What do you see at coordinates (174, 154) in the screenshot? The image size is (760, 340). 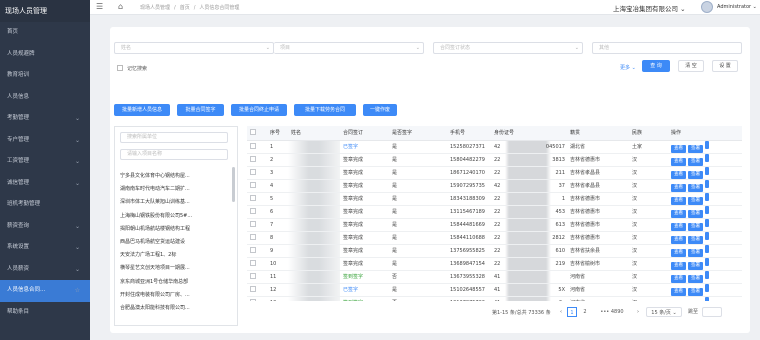 I see `project-search-input: 请输入项目名称` at bounding box center [174, 154].